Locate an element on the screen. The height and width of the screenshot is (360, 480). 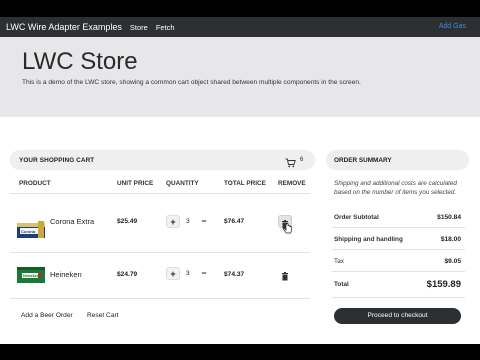
column-header-remove: REMOVE is located at coordinates (292, 183).